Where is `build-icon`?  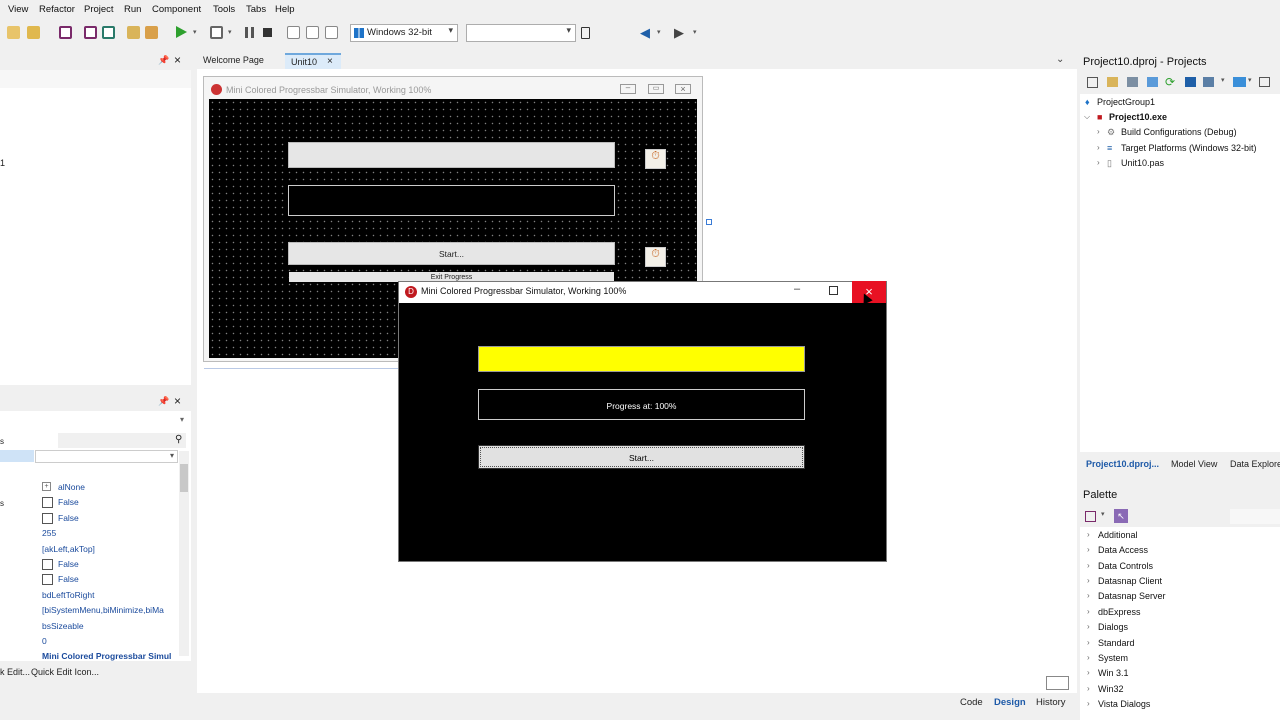
build-icon is located at coordinates (1190, 82).